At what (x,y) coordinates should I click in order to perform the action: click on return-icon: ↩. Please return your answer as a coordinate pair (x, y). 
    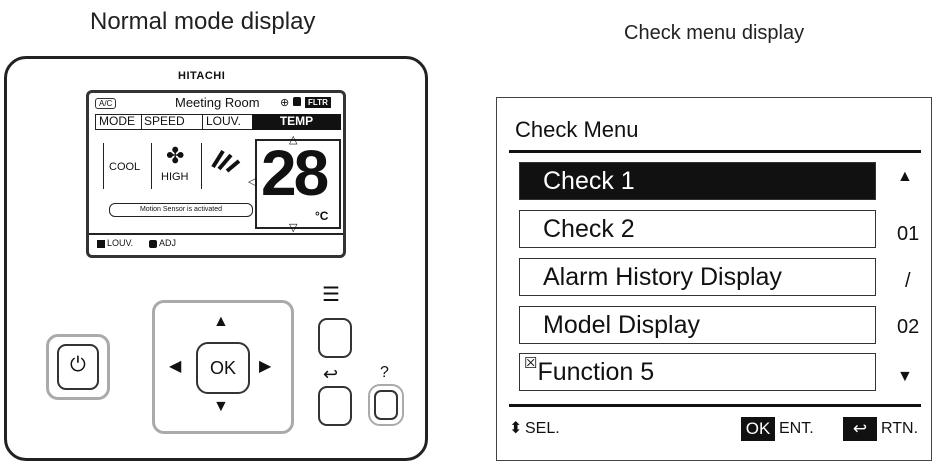
    Looking at the image, I should click on (331, 374).